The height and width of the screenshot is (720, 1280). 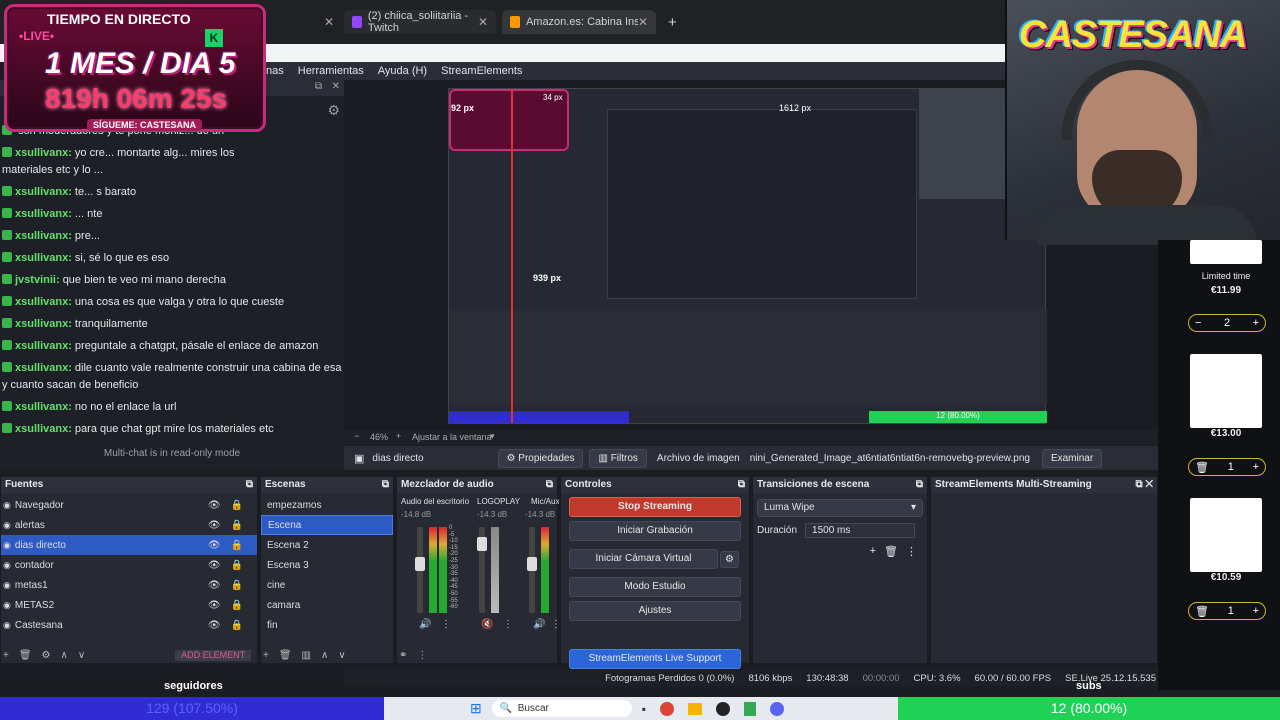 I want to click on new-tab-button: +, so click(x=670, y=22).